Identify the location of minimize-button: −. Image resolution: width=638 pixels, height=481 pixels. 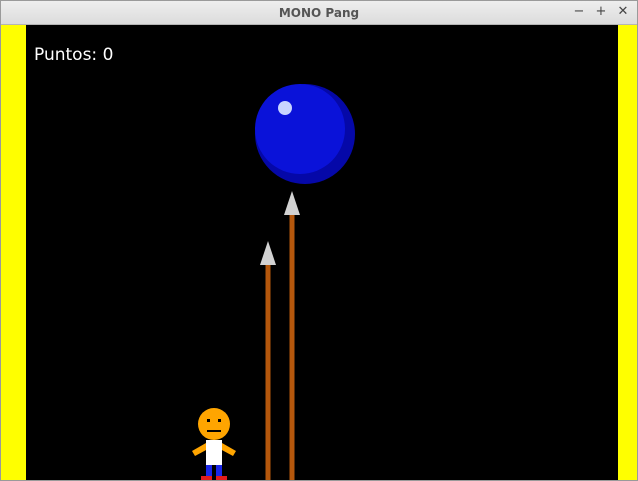
(579, 12).